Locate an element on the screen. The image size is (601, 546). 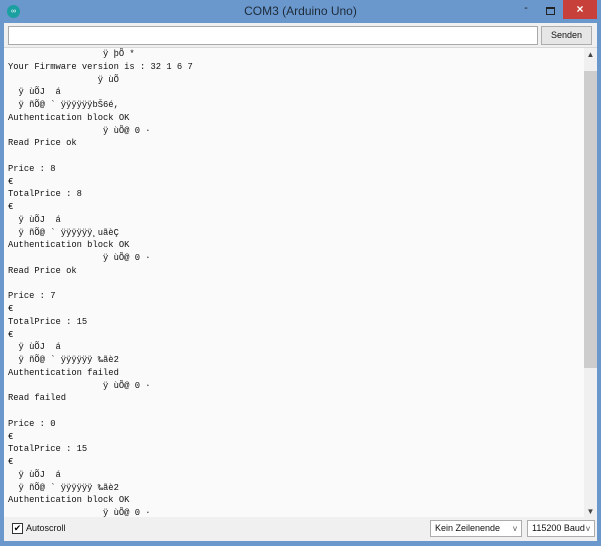
send-button: Senden is located at coordinates (566, 35).